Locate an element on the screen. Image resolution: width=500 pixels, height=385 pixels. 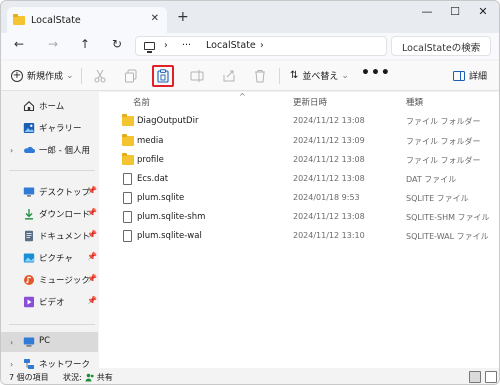
file-modified: 2024/11/12 13:09 is located at coordinates (329, 140).